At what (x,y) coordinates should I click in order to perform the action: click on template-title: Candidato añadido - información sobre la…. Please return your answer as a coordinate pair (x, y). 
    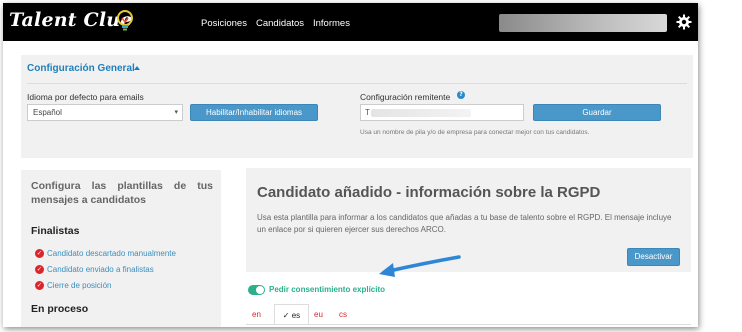
    Looking at the image, I should click on (429, 192).